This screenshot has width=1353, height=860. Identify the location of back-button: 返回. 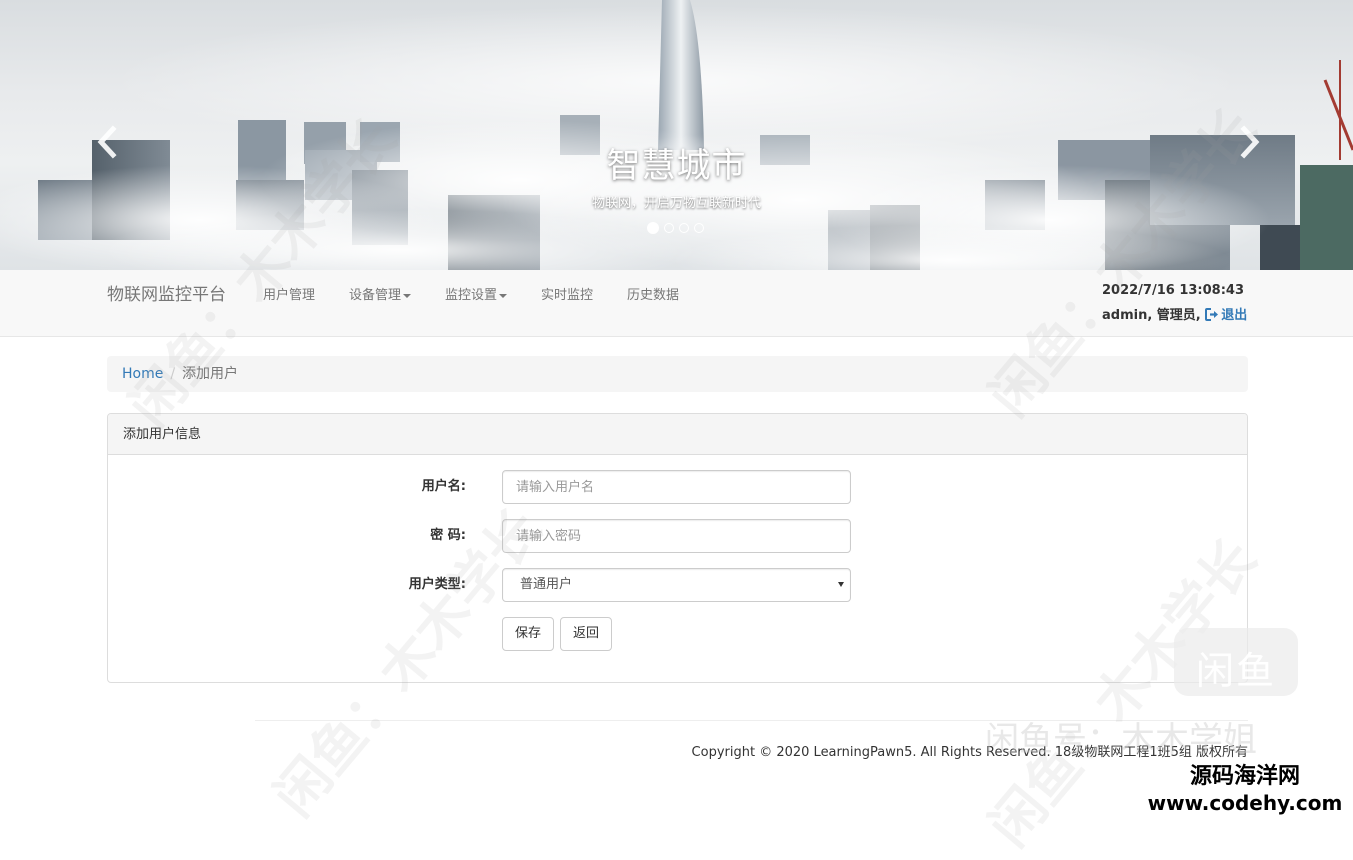
(586, 634).